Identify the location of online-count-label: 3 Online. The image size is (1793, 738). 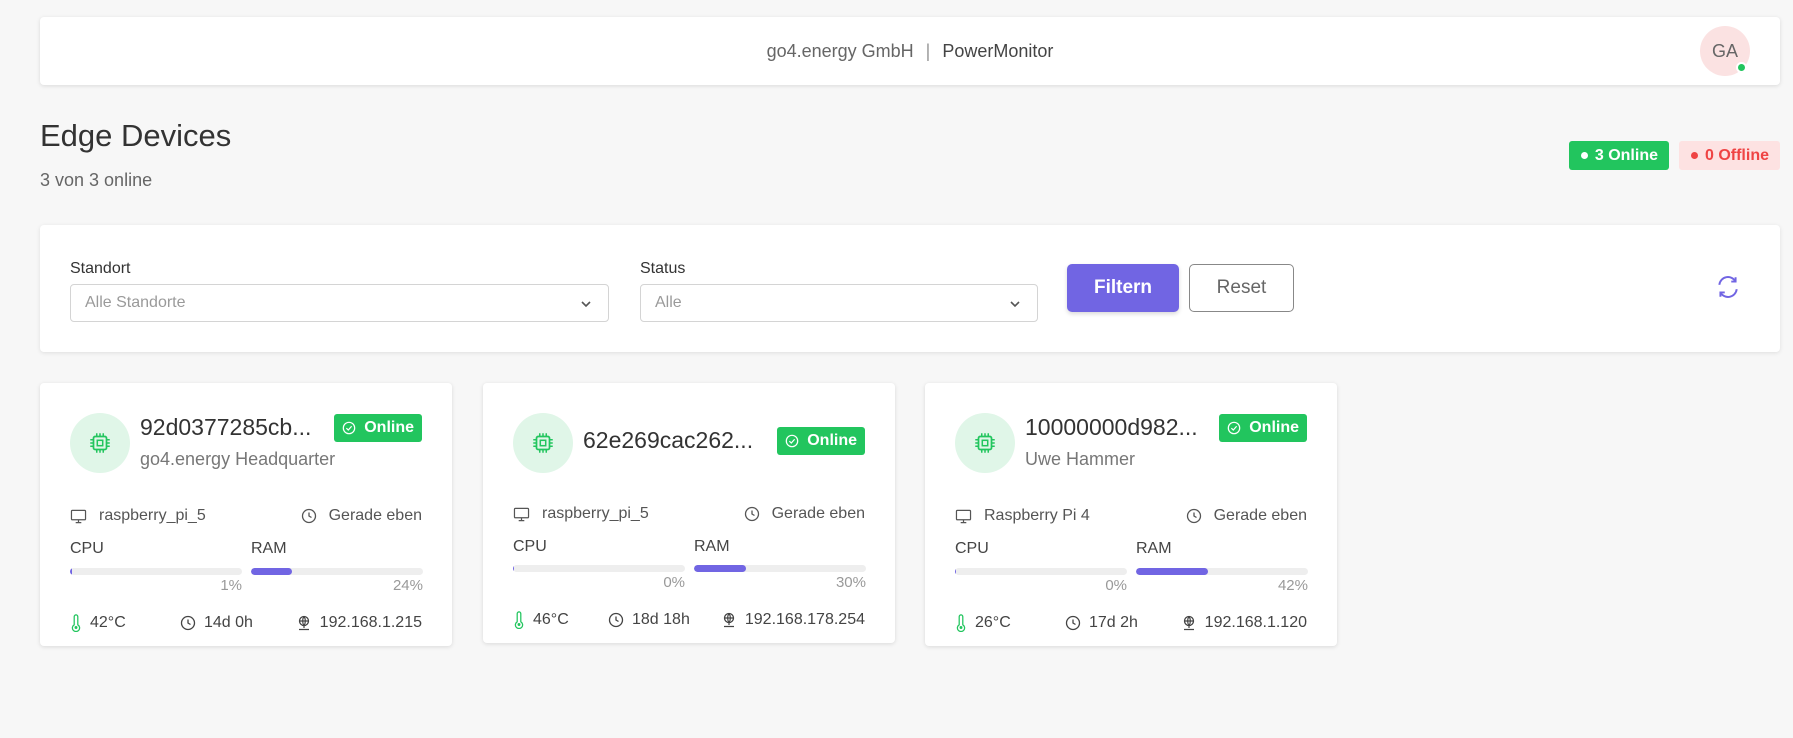
(1626, 155).